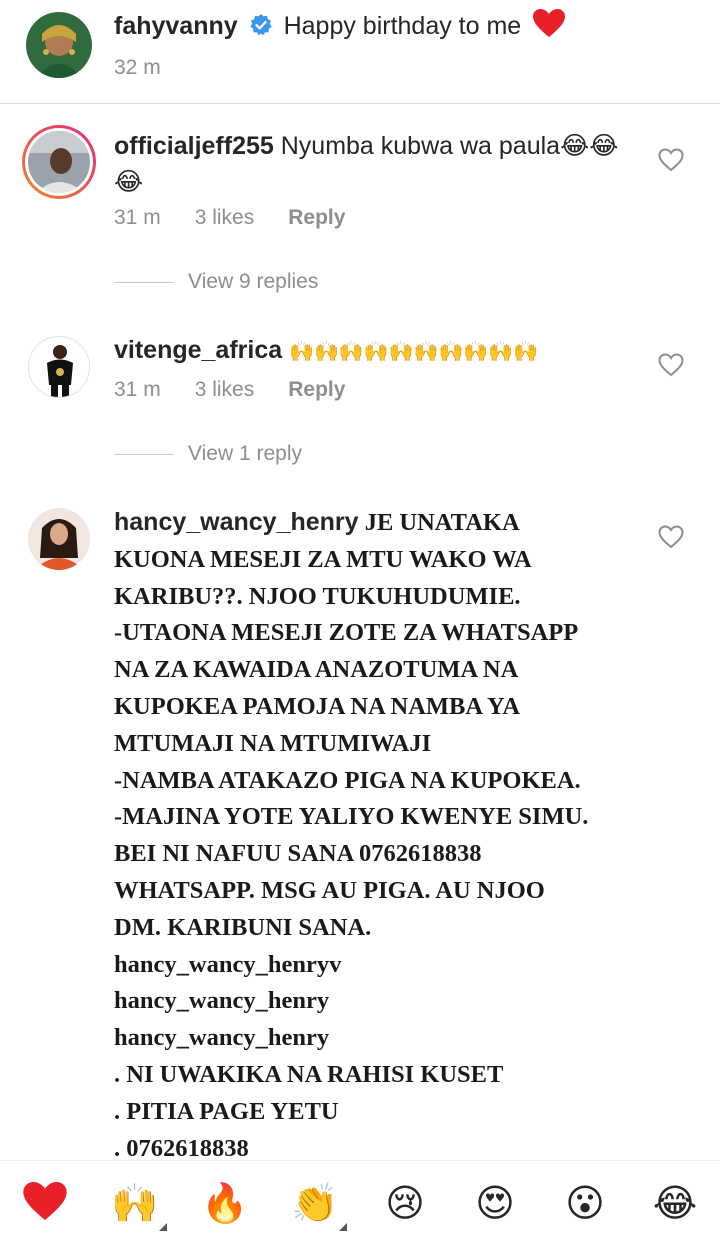 This screenshot has width=720, height=1242. Describe the element at coordinates (420, 146) in the screenshot. I see `comment-text: Nyumba kubwa wa paula` at that location.